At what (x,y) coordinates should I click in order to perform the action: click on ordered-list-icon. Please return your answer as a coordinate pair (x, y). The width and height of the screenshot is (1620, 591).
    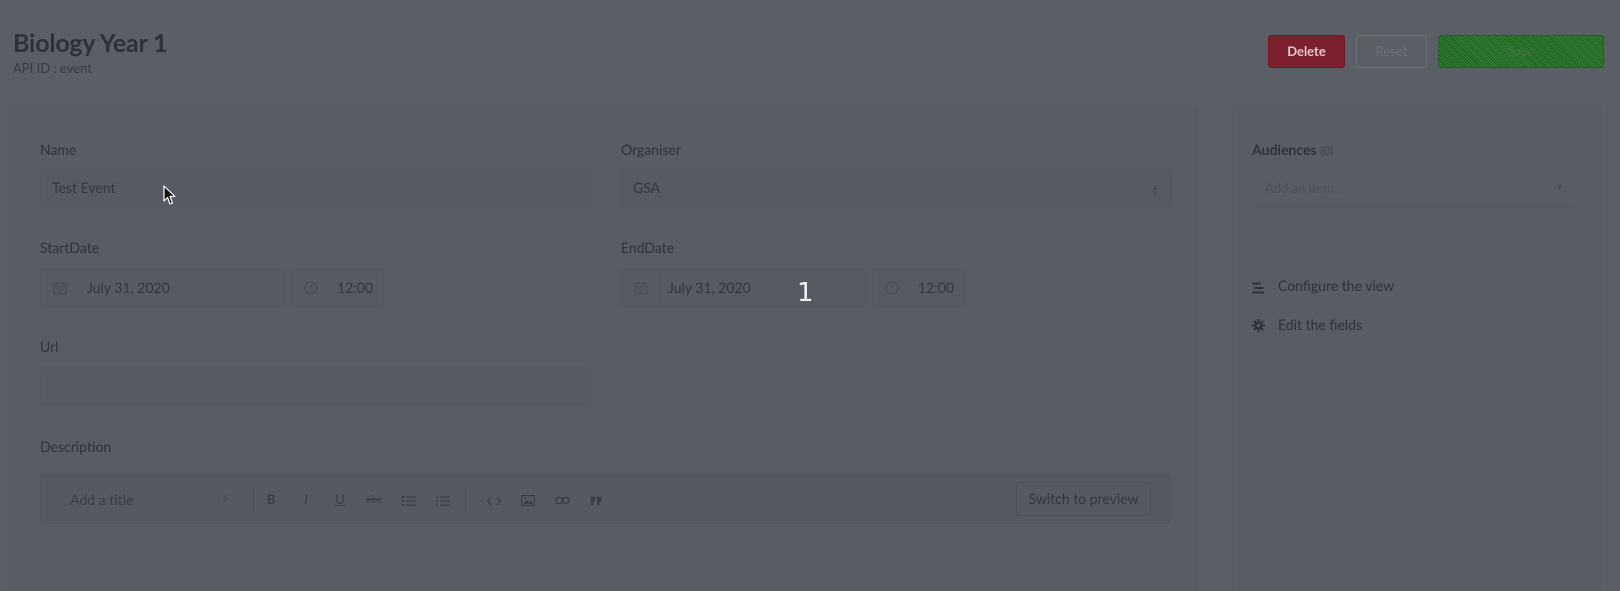
    Looking at the image, I should click on (409, 500).